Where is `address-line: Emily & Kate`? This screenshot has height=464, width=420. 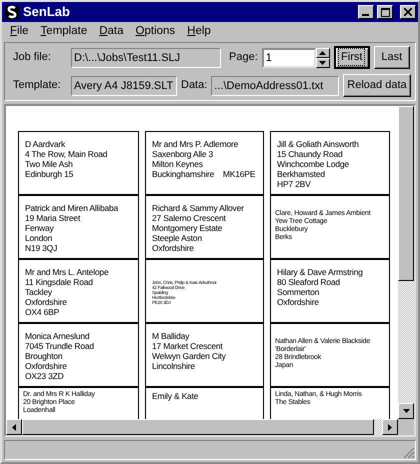 address-line: Emily & Kate is located at coordinates (176, 396).